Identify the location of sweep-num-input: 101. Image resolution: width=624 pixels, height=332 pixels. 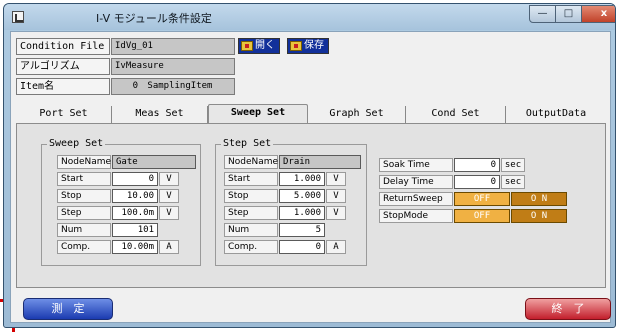
(135, 230).